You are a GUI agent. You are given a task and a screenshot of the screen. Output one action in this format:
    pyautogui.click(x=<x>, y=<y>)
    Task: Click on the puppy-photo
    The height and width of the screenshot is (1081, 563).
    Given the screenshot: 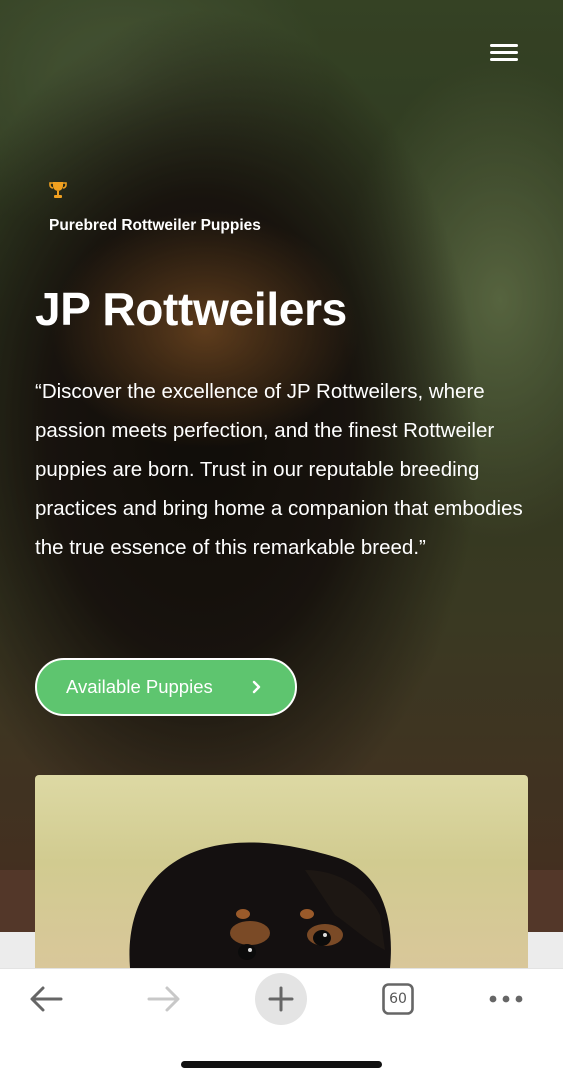 What is the action you would take?
    pyautogui.click(x=260, y=905)
    